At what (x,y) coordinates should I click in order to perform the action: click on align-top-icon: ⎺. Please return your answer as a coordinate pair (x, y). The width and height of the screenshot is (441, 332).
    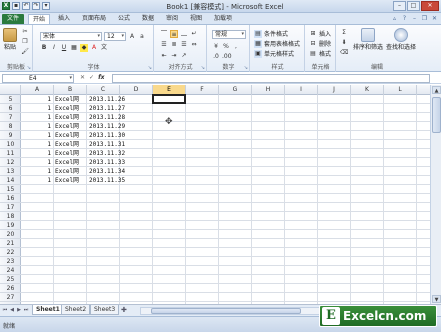
    Looking at the image, I should click on (164, 34).